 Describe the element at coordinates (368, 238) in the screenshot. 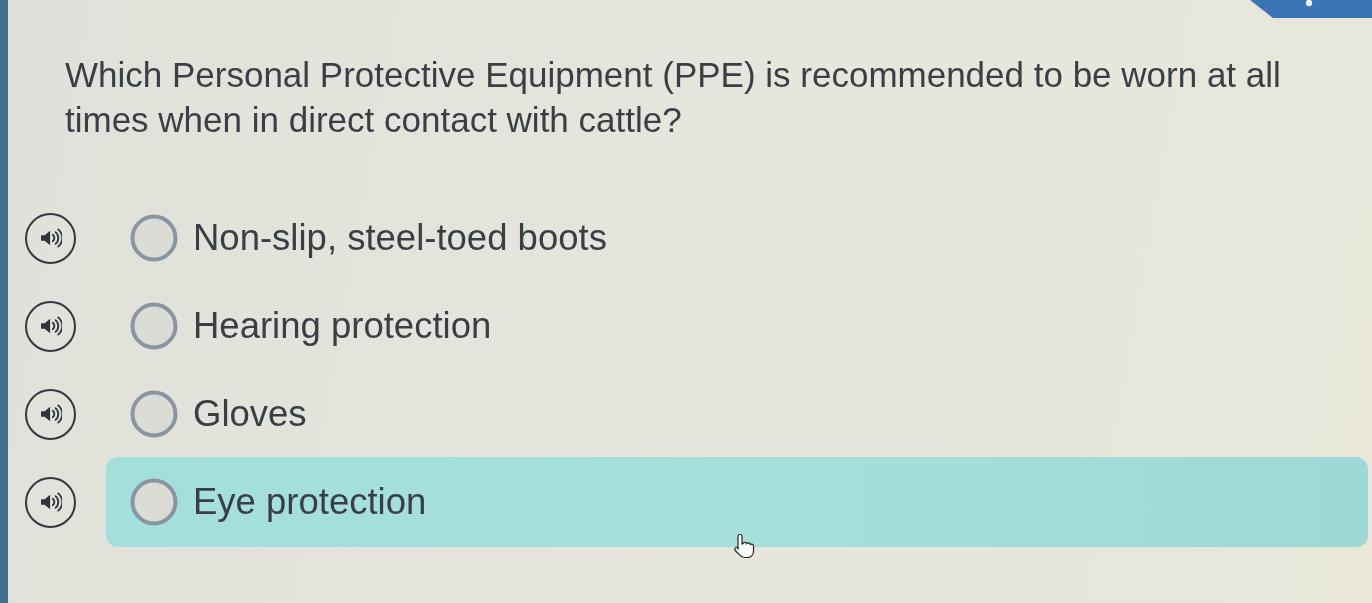

I see `answer-option: Non-slip, steel-toed boots` at that location.